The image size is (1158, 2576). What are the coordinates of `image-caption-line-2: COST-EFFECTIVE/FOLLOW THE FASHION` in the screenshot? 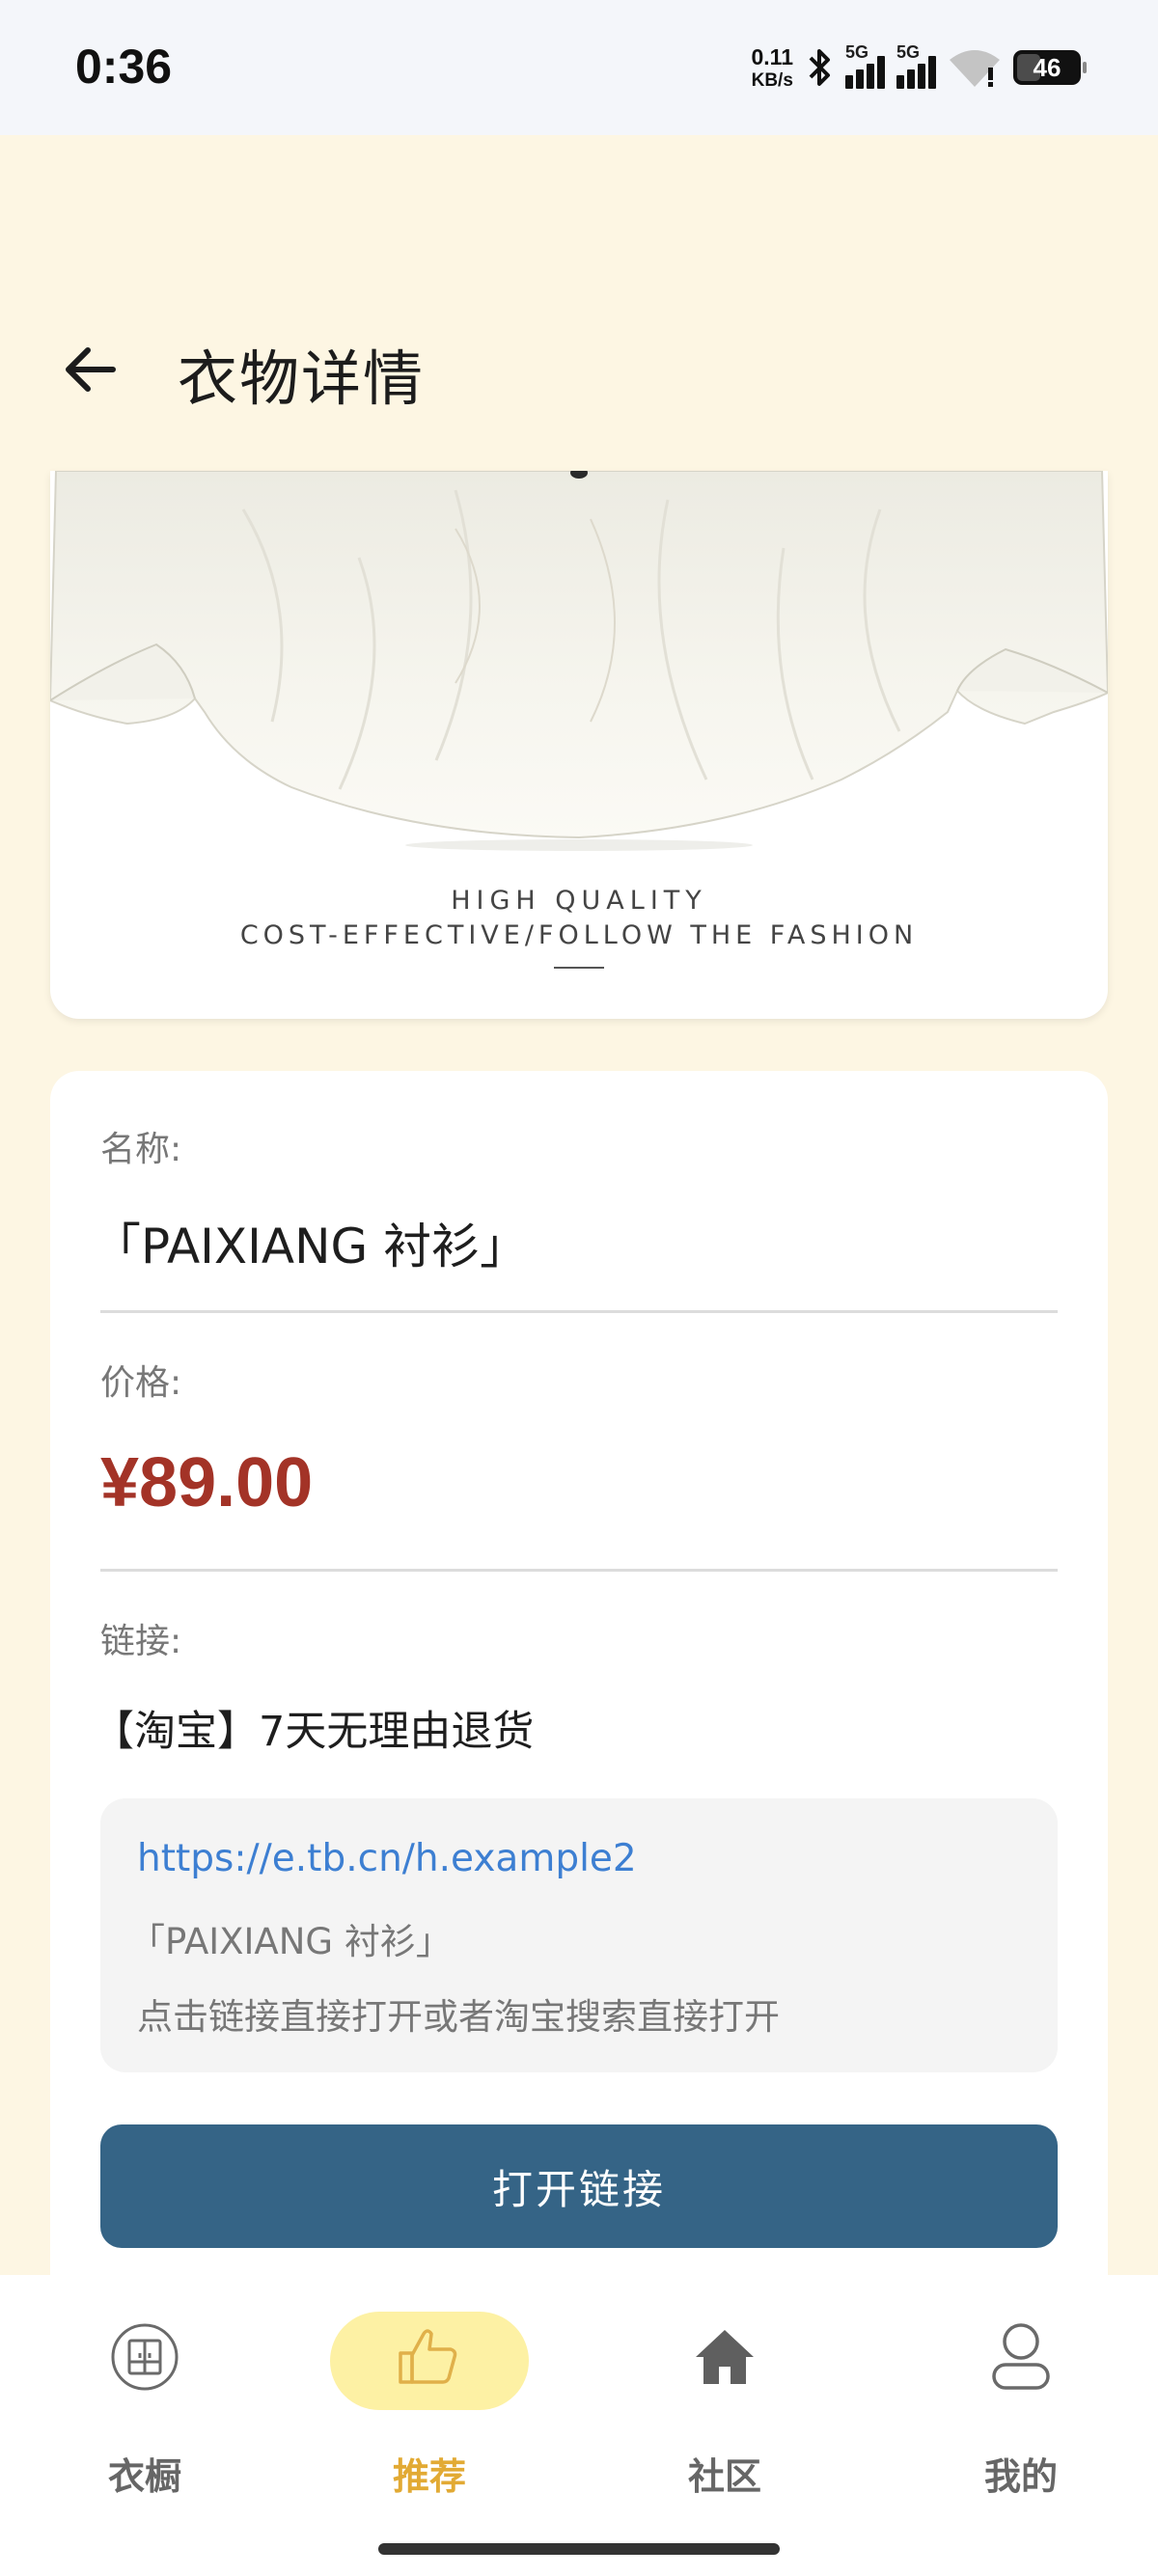 It's located at (579, 935).